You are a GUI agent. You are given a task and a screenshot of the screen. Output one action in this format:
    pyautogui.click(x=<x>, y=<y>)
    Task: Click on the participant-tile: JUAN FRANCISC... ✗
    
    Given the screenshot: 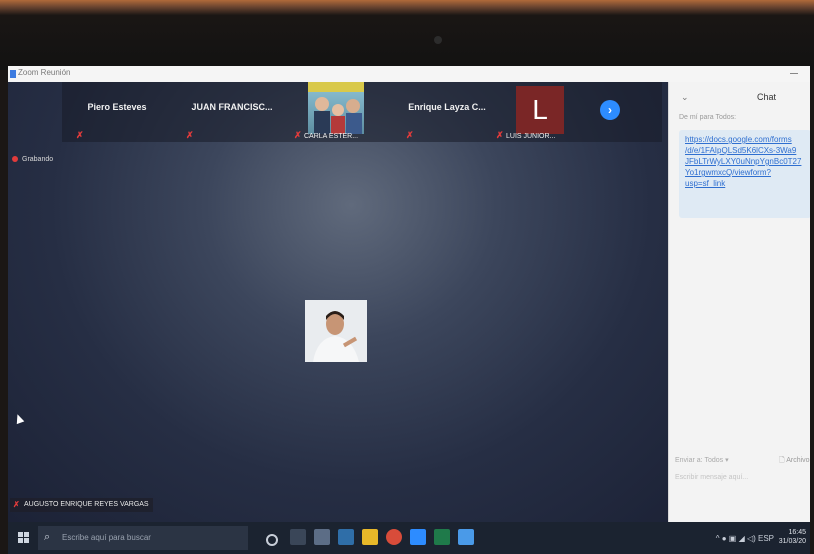 What is the action you would take?
    pyautogui.click(x=232, y=112)
    